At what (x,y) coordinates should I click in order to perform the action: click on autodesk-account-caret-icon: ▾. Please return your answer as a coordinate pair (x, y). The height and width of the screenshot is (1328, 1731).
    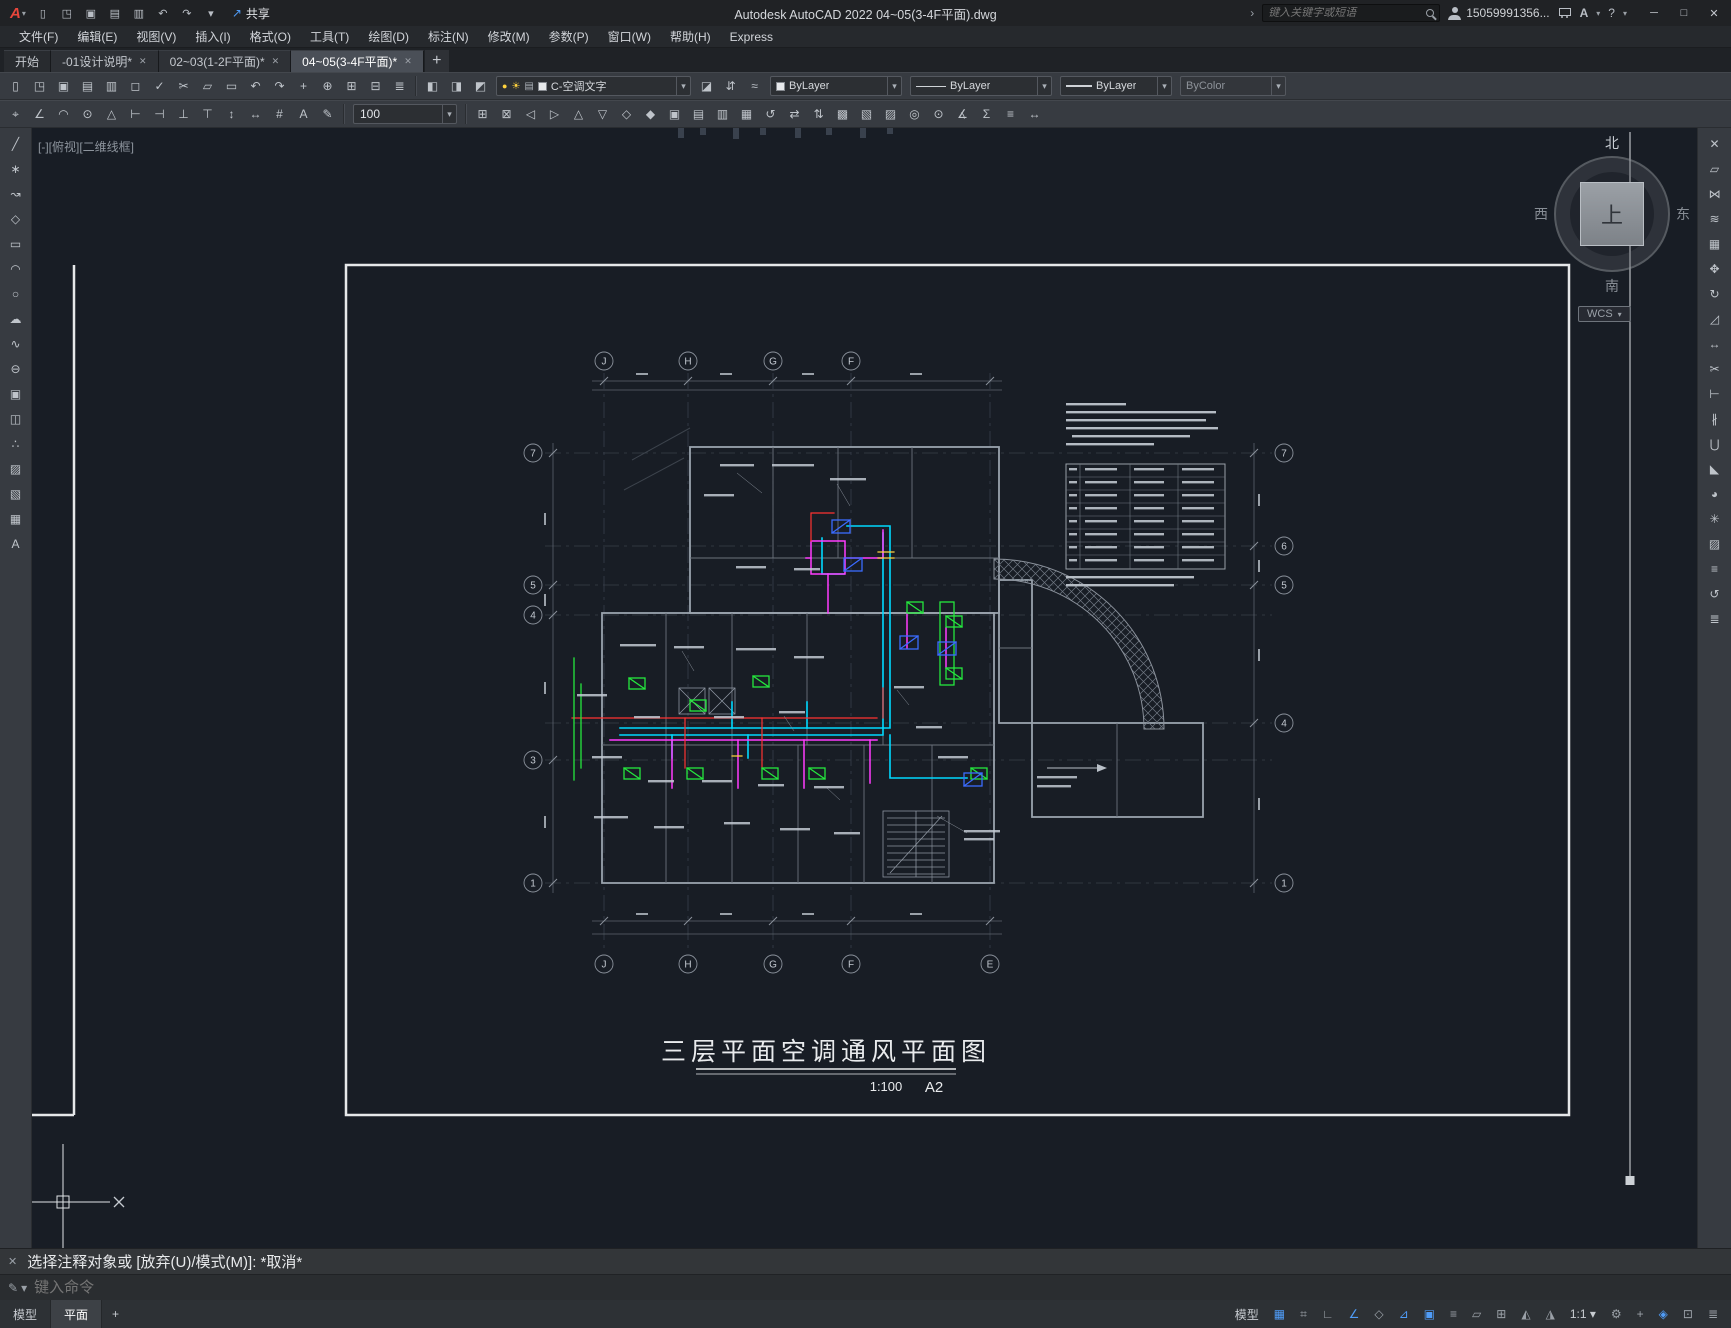
    Looking at the image, I should click on (1598, 13).